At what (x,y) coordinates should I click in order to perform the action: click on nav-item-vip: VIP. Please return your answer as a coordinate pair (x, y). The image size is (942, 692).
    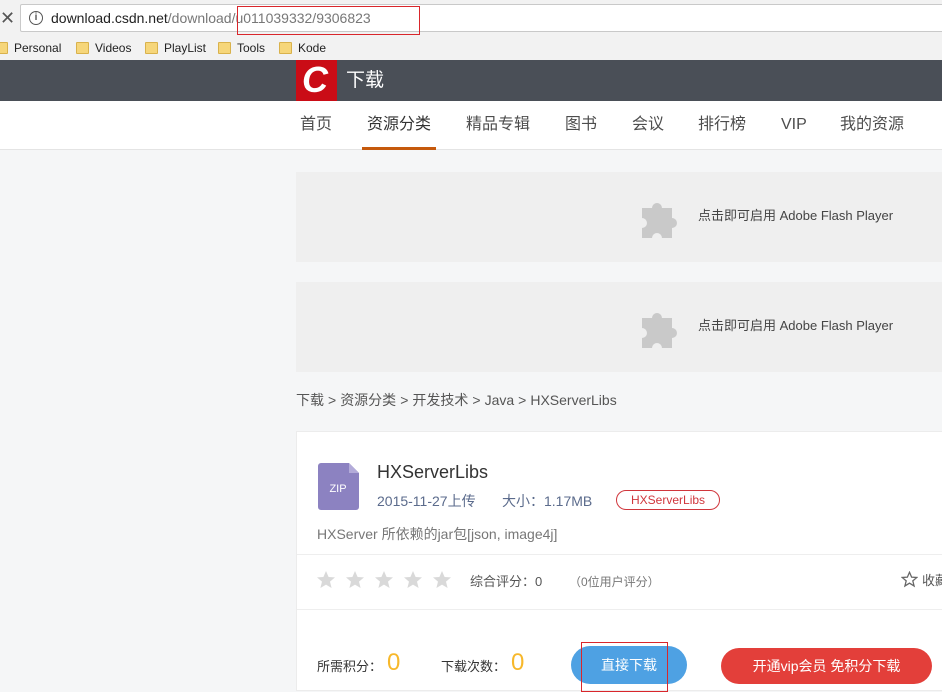
    Looking at the image, I should click on (794, 125).